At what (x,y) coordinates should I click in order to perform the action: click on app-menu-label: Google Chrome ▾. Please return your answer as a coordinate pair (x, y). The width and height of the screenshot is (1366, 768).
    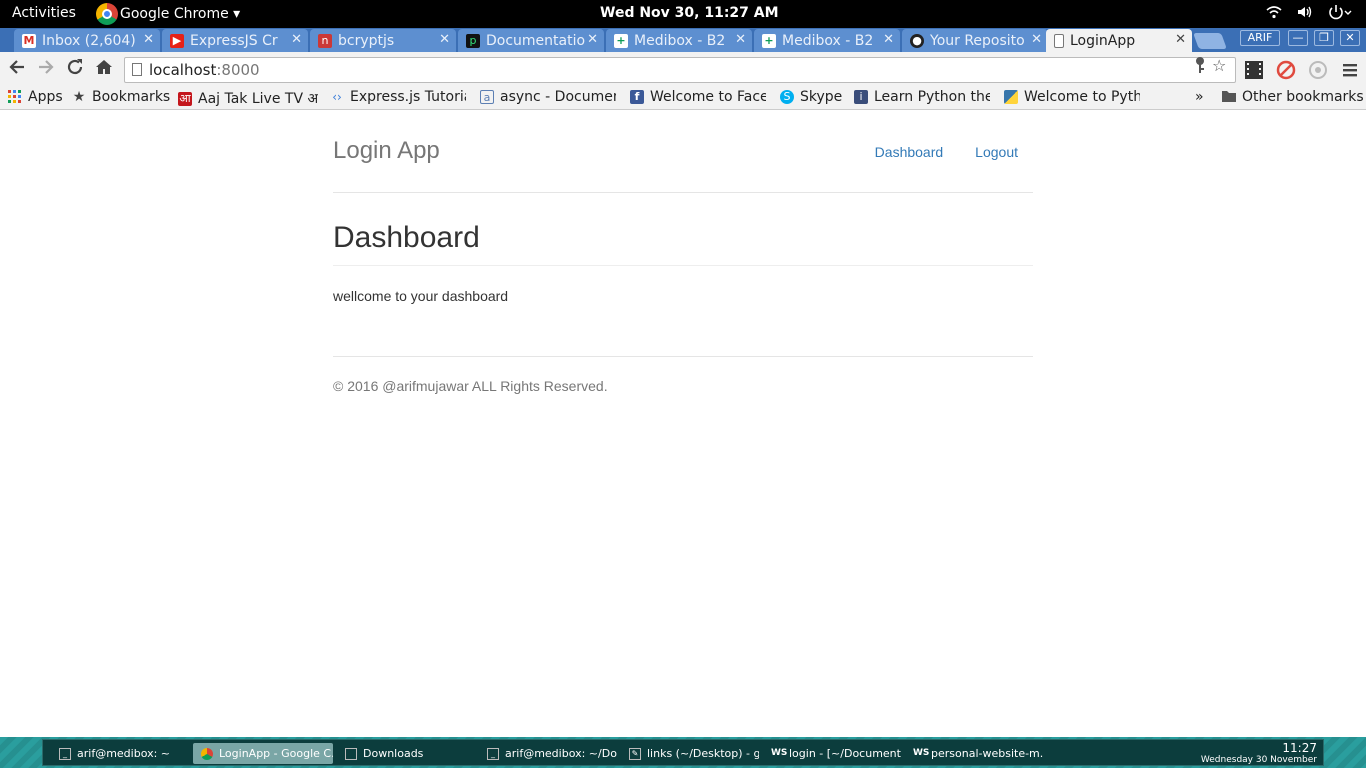
    Looking at the image, I should click on (180, 14).